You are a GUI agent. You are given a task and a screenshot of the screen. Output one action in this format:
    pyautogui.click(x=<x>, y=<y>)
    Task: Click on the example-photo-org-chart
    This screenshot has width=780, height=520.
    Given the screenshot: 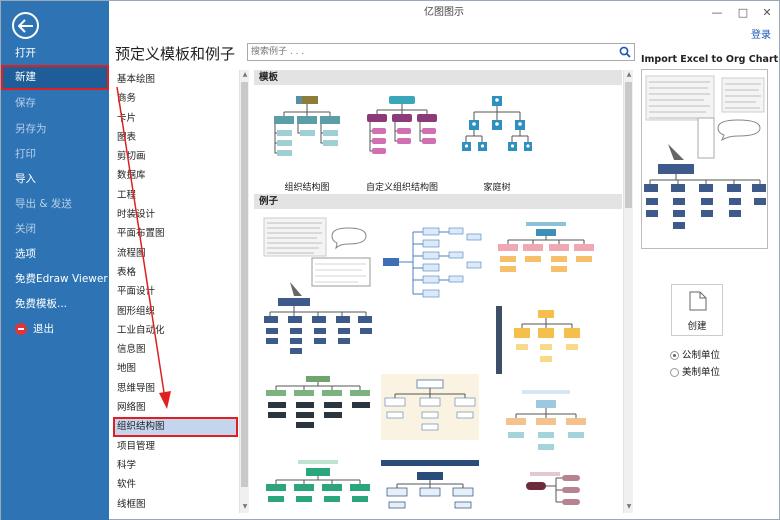 What is the action you would take?
    pyautogui.click(x=546, y=250)
    